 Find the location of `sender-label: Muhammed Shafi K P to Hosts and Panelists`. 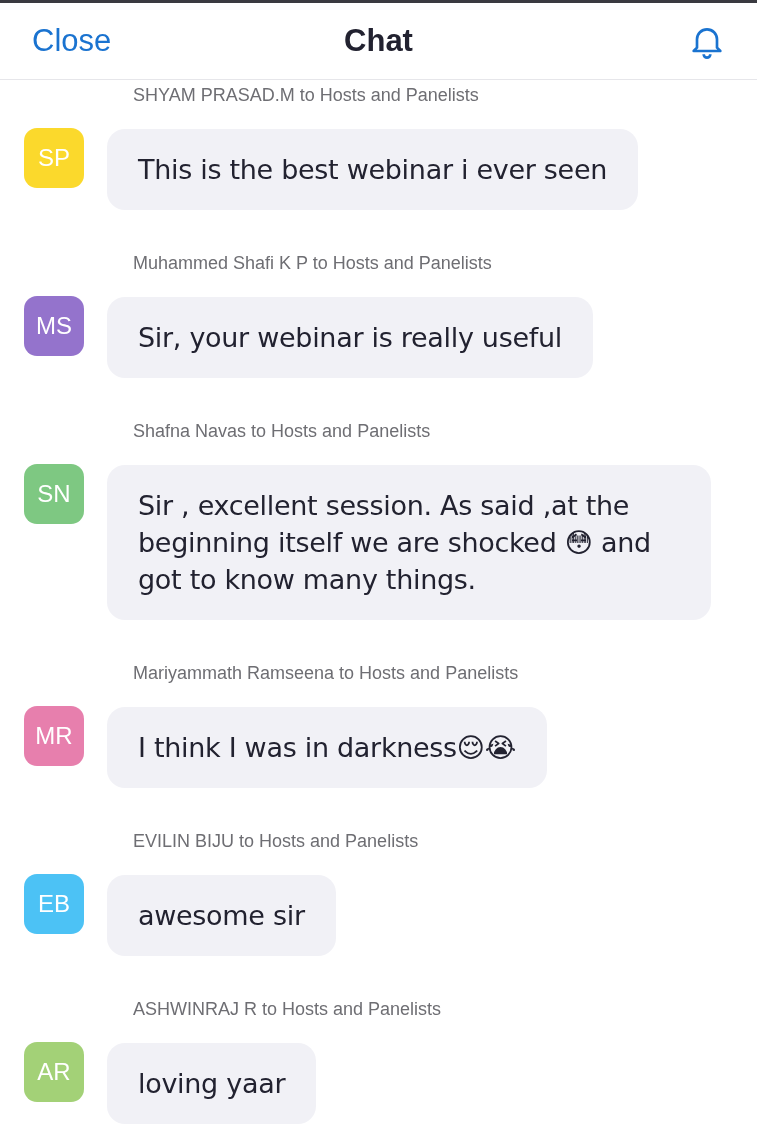

sender-label: Muhammed Shafi K P to Hosts and Panelists is located at coordinates (312, 263).